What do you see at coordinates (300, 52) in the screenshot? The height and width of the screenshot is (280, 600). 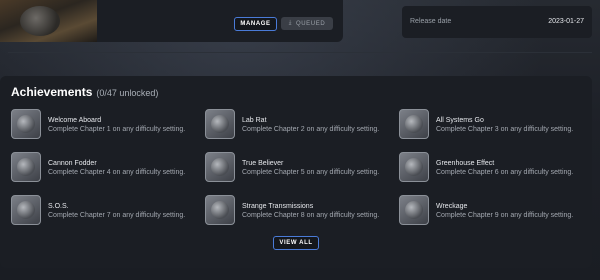 I see `section-divider` at bounding box center [300, 52].